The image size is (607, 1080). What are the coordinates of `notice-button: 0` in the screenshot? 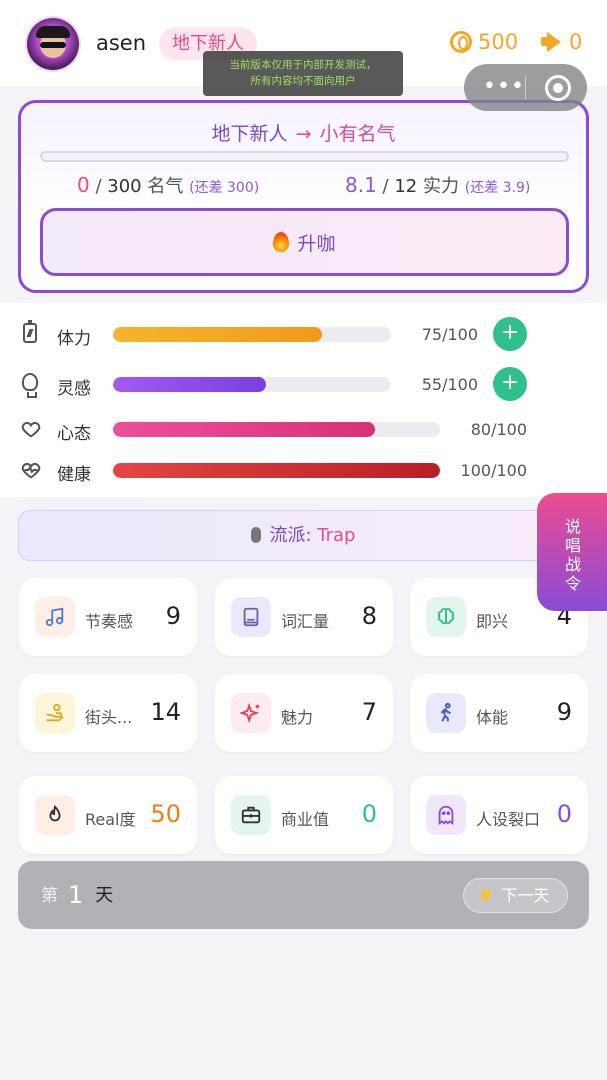 It's located at (561, 42).